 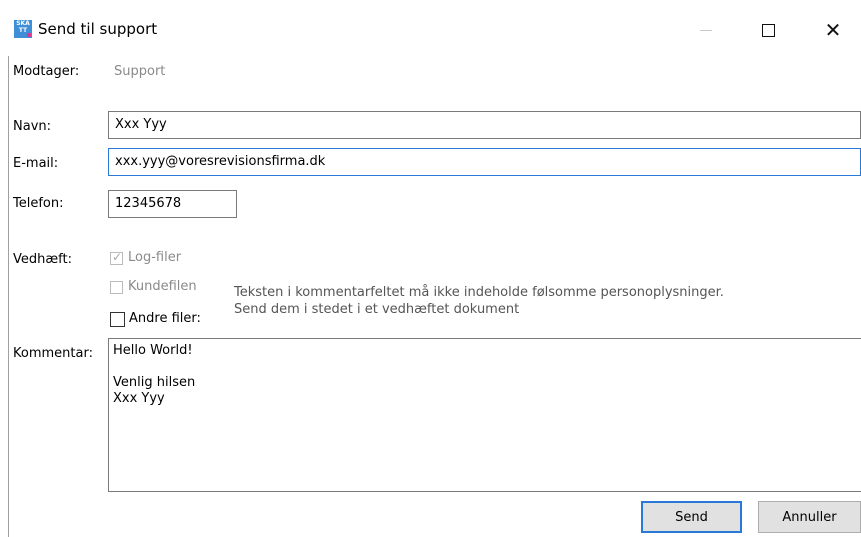 I want to click on recipient-field: Support, so click(x=140, y=71).